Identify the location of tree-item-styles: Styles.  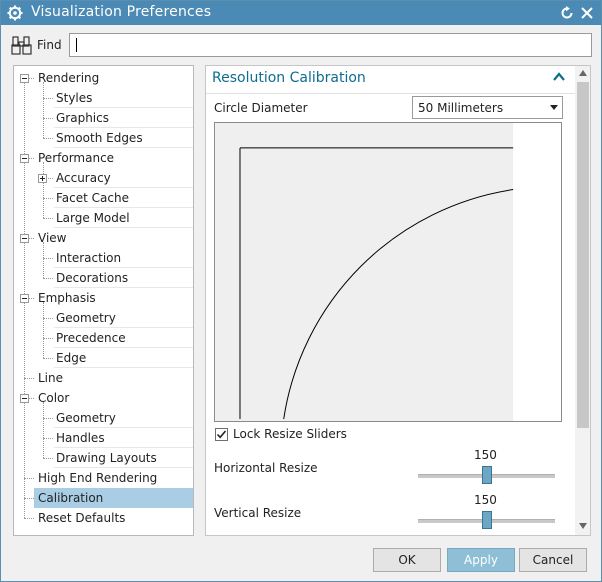
(103, 98).